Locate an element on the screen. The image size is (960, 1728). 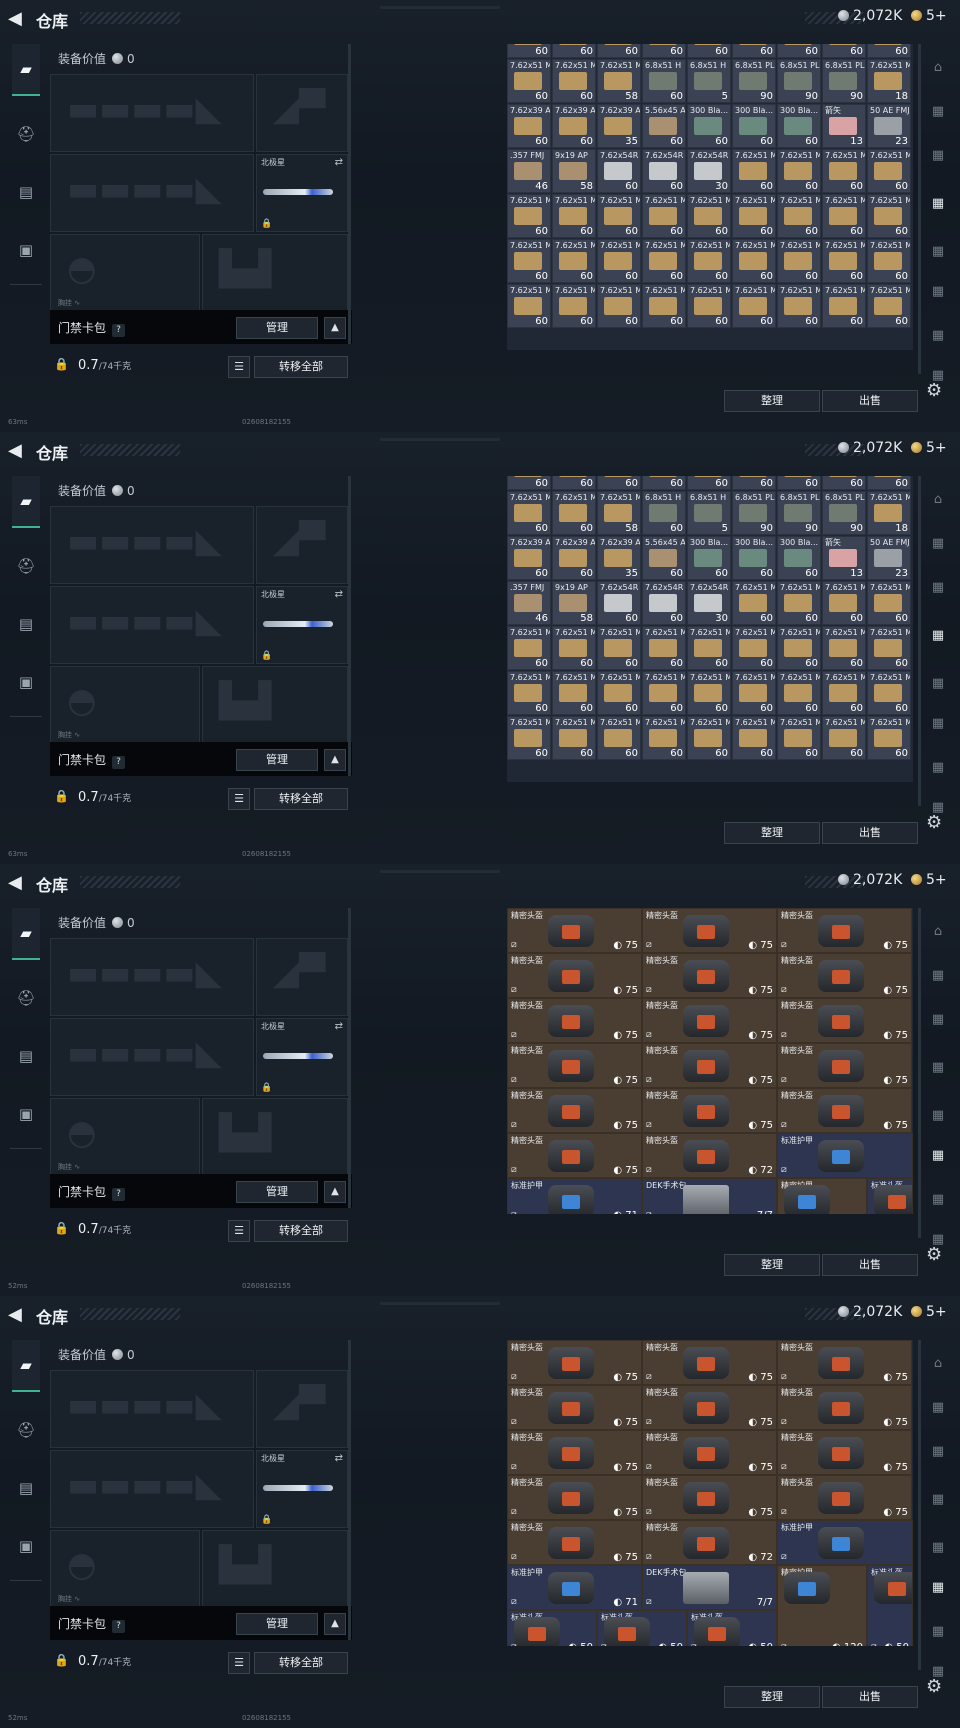
melee-slot: 北极星 ⇄ 🔒 is located at coordinates (302, 1489).